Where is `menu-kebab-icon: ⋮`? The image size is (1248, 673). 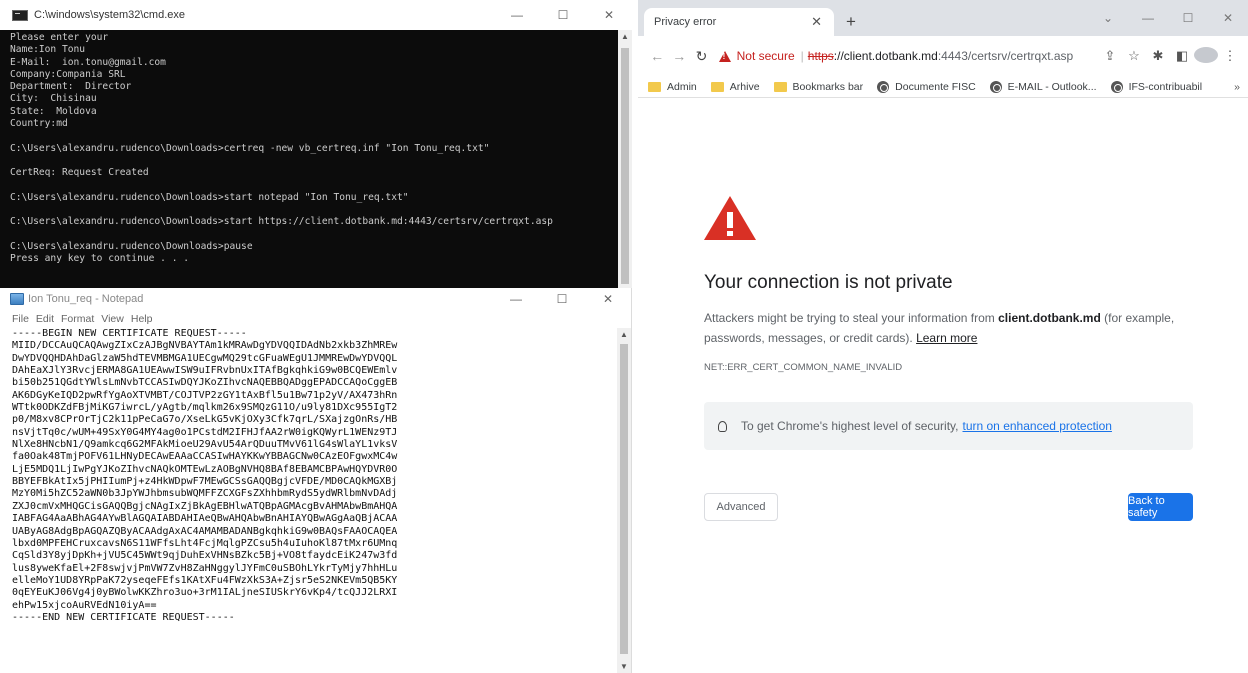 menu-kebab-icon: ⋮ is located at coordinates (1230, 56).